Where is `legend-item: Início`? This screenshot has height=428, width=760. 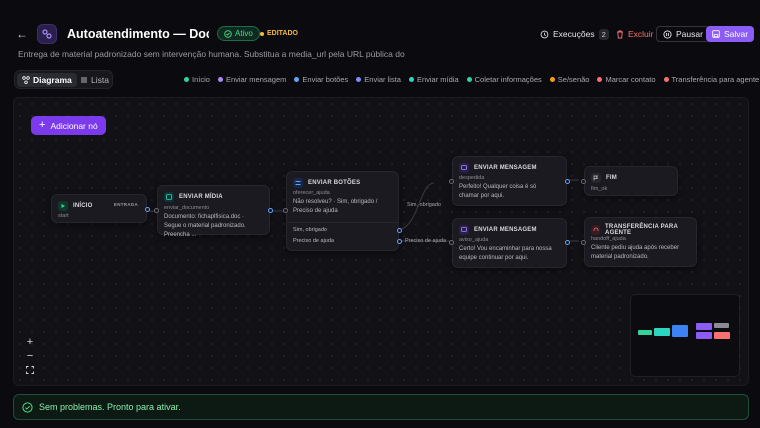 legend-item: Início is located at coordinates (197, 79).